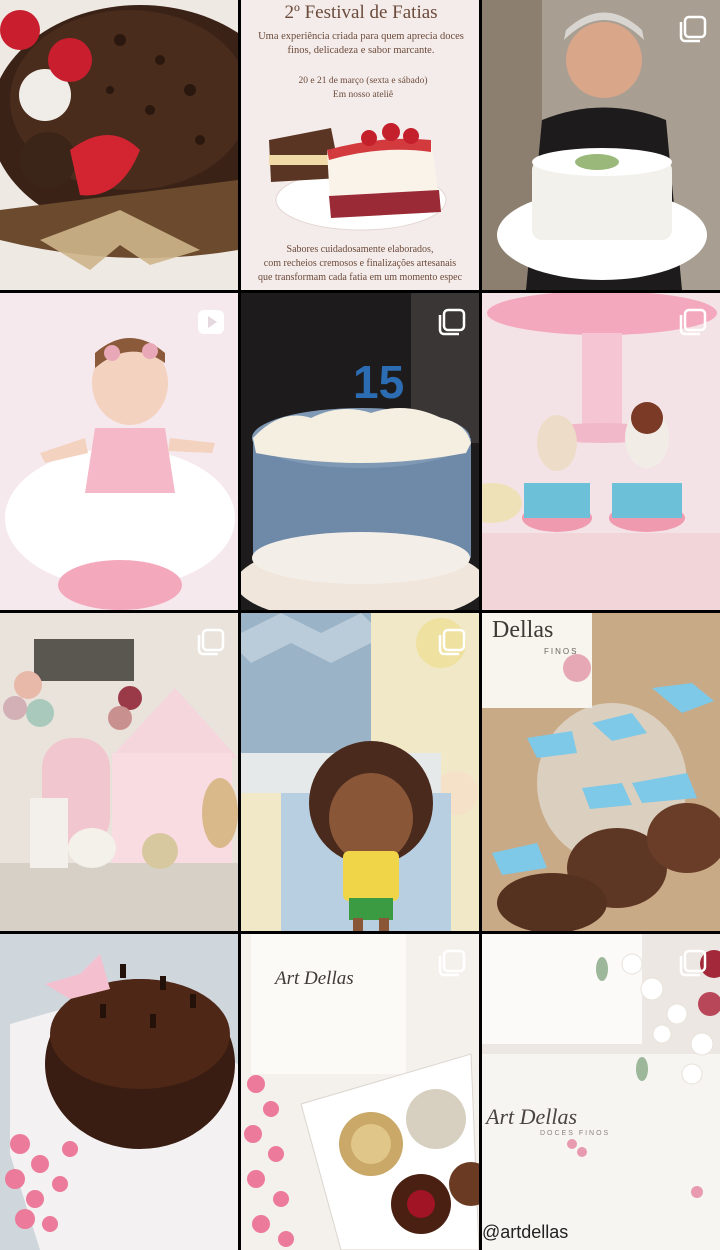 Image resolution: width=720 pixels, height=1250 pixels. I want to click on post-tile: Art Dellas DOCES FINOS @artdellas, so click(601, 1092).